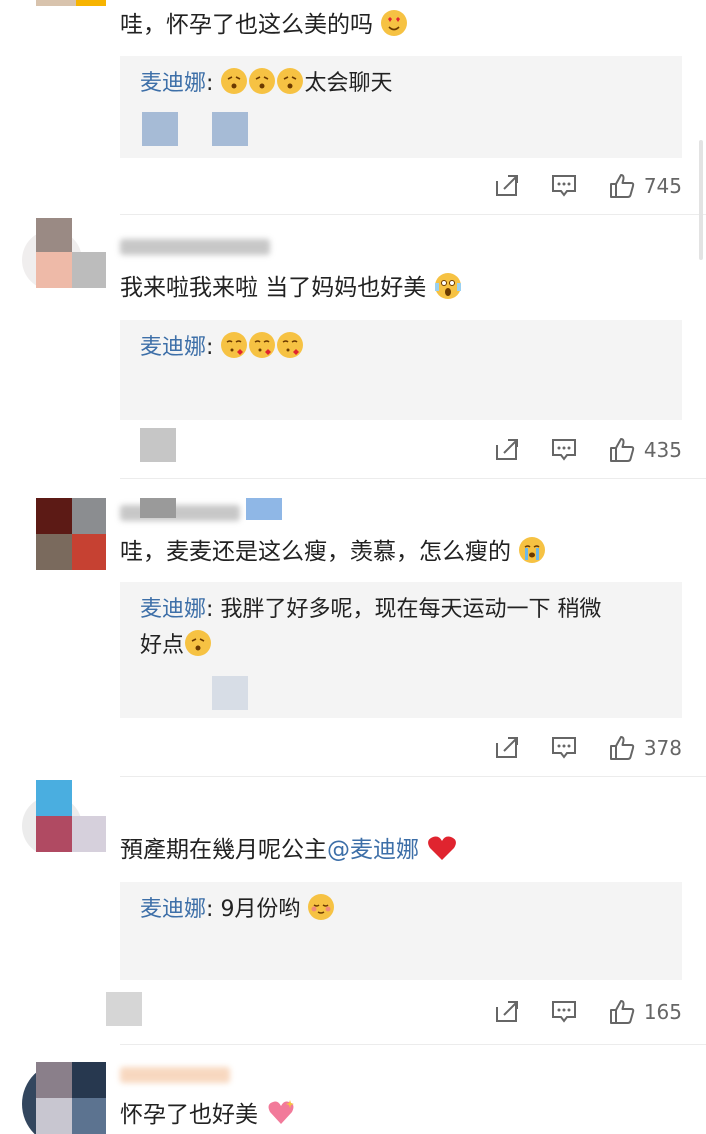 The height and width of the screenshot is (1134, 706). Describe the element at coordinates (588, 450) in the screenshot. I see `comment-actions: 435` at that location.